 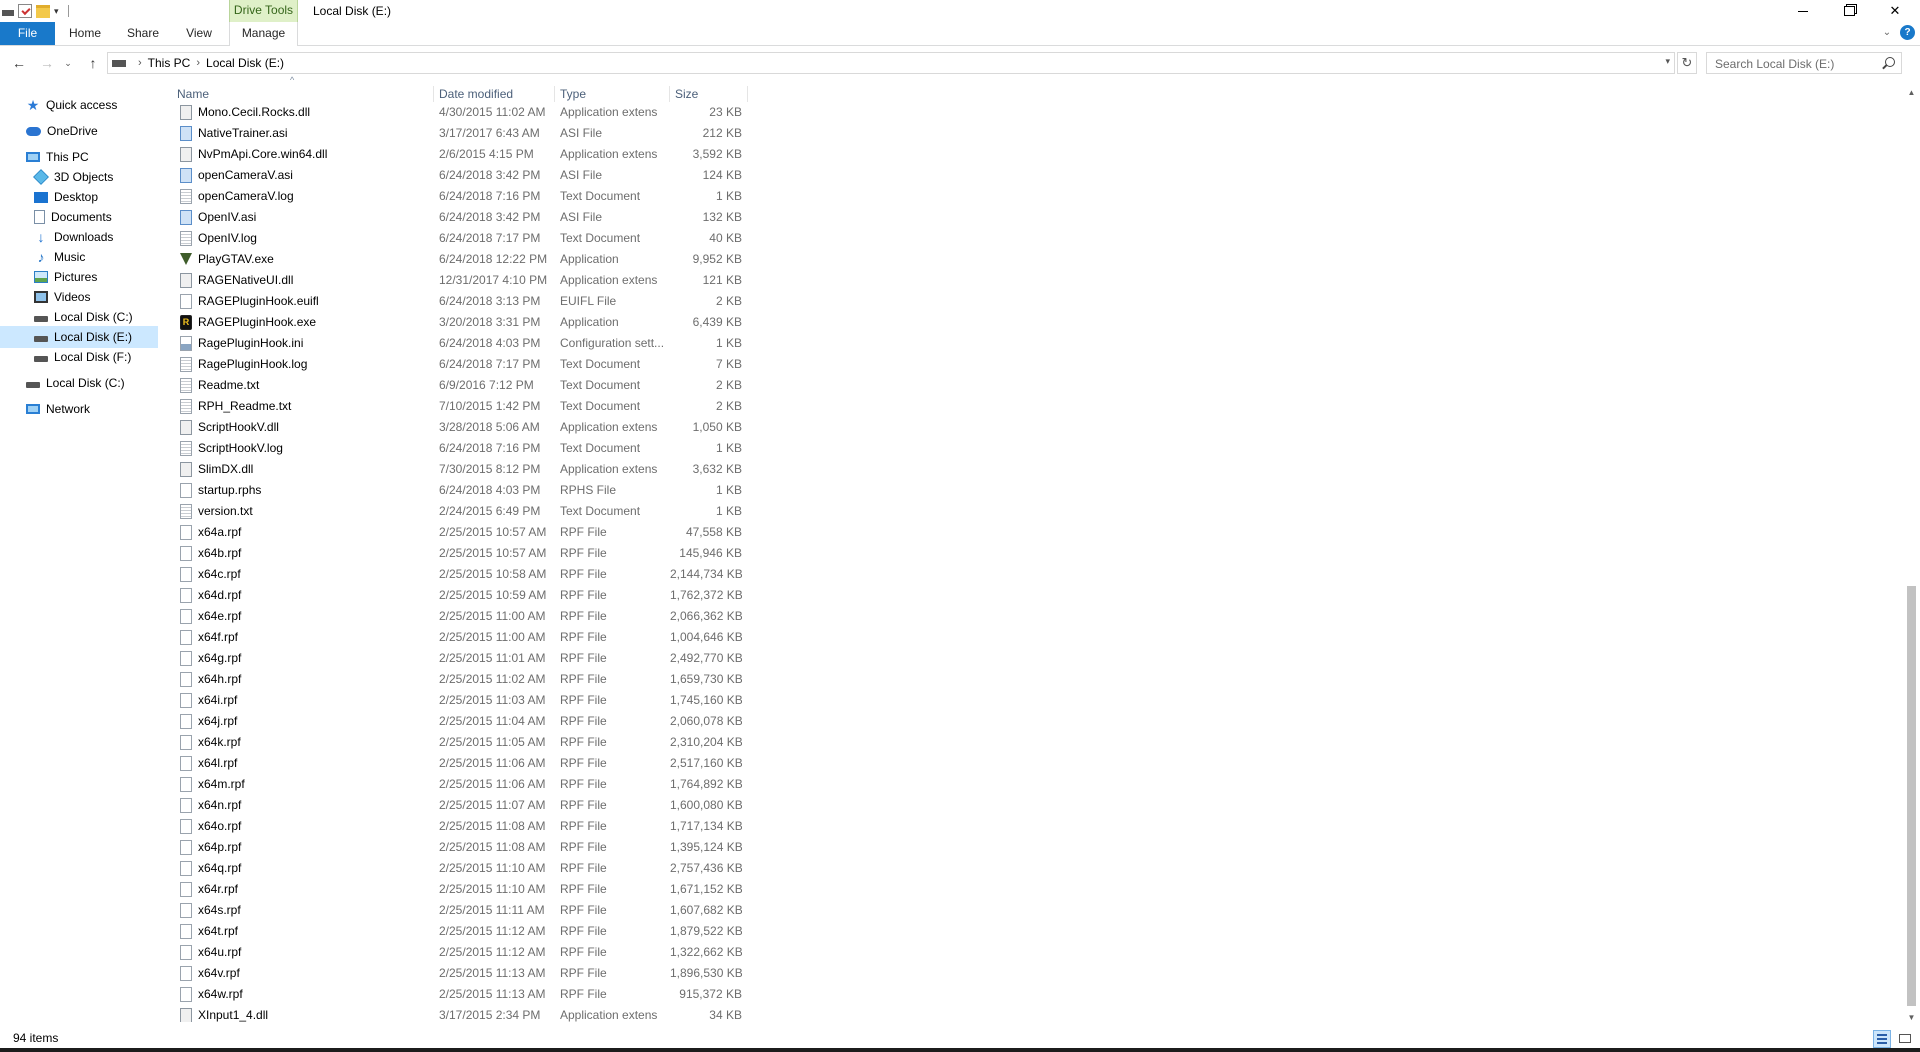 What do you see at coordinates (612, 94) in the screenshot?
I see `column-header-type: Type` at bounding box center [612, 94].